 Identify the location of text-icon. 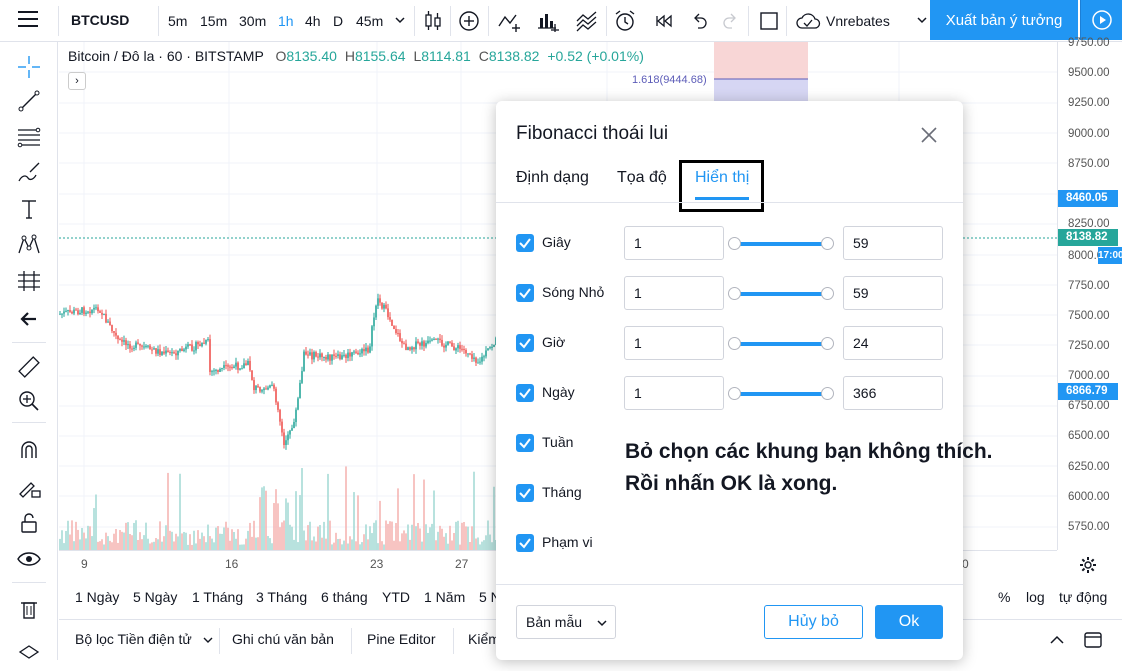
(29, 209).